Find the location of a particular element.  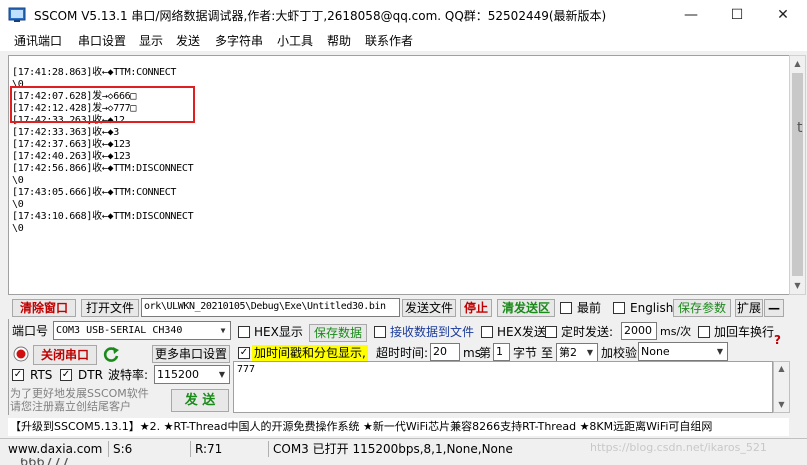

add-crlf-checkbox is located at coordinates (704, 332).